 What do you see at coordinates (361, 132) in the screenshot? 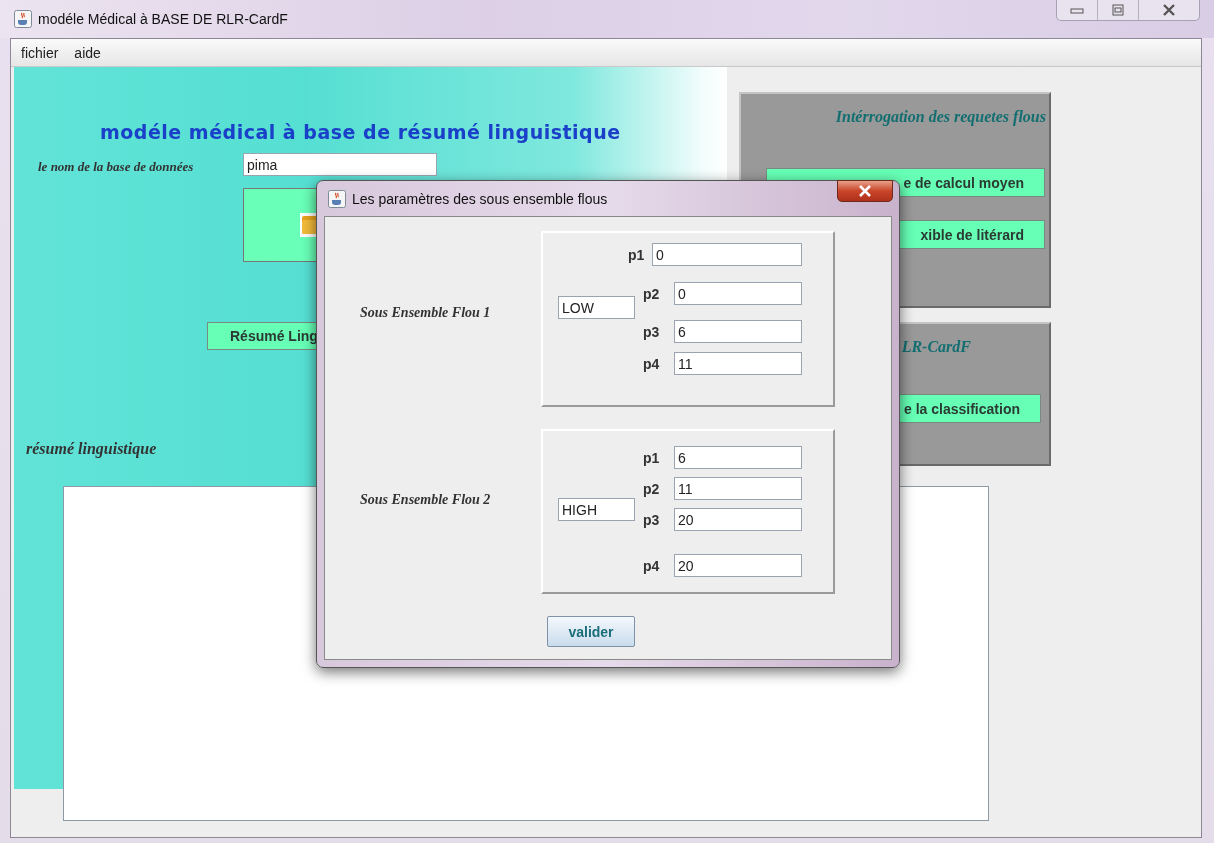
I see `app-heading: modéle médical à base de résumé linguistique` at bounding box center [361, 132].